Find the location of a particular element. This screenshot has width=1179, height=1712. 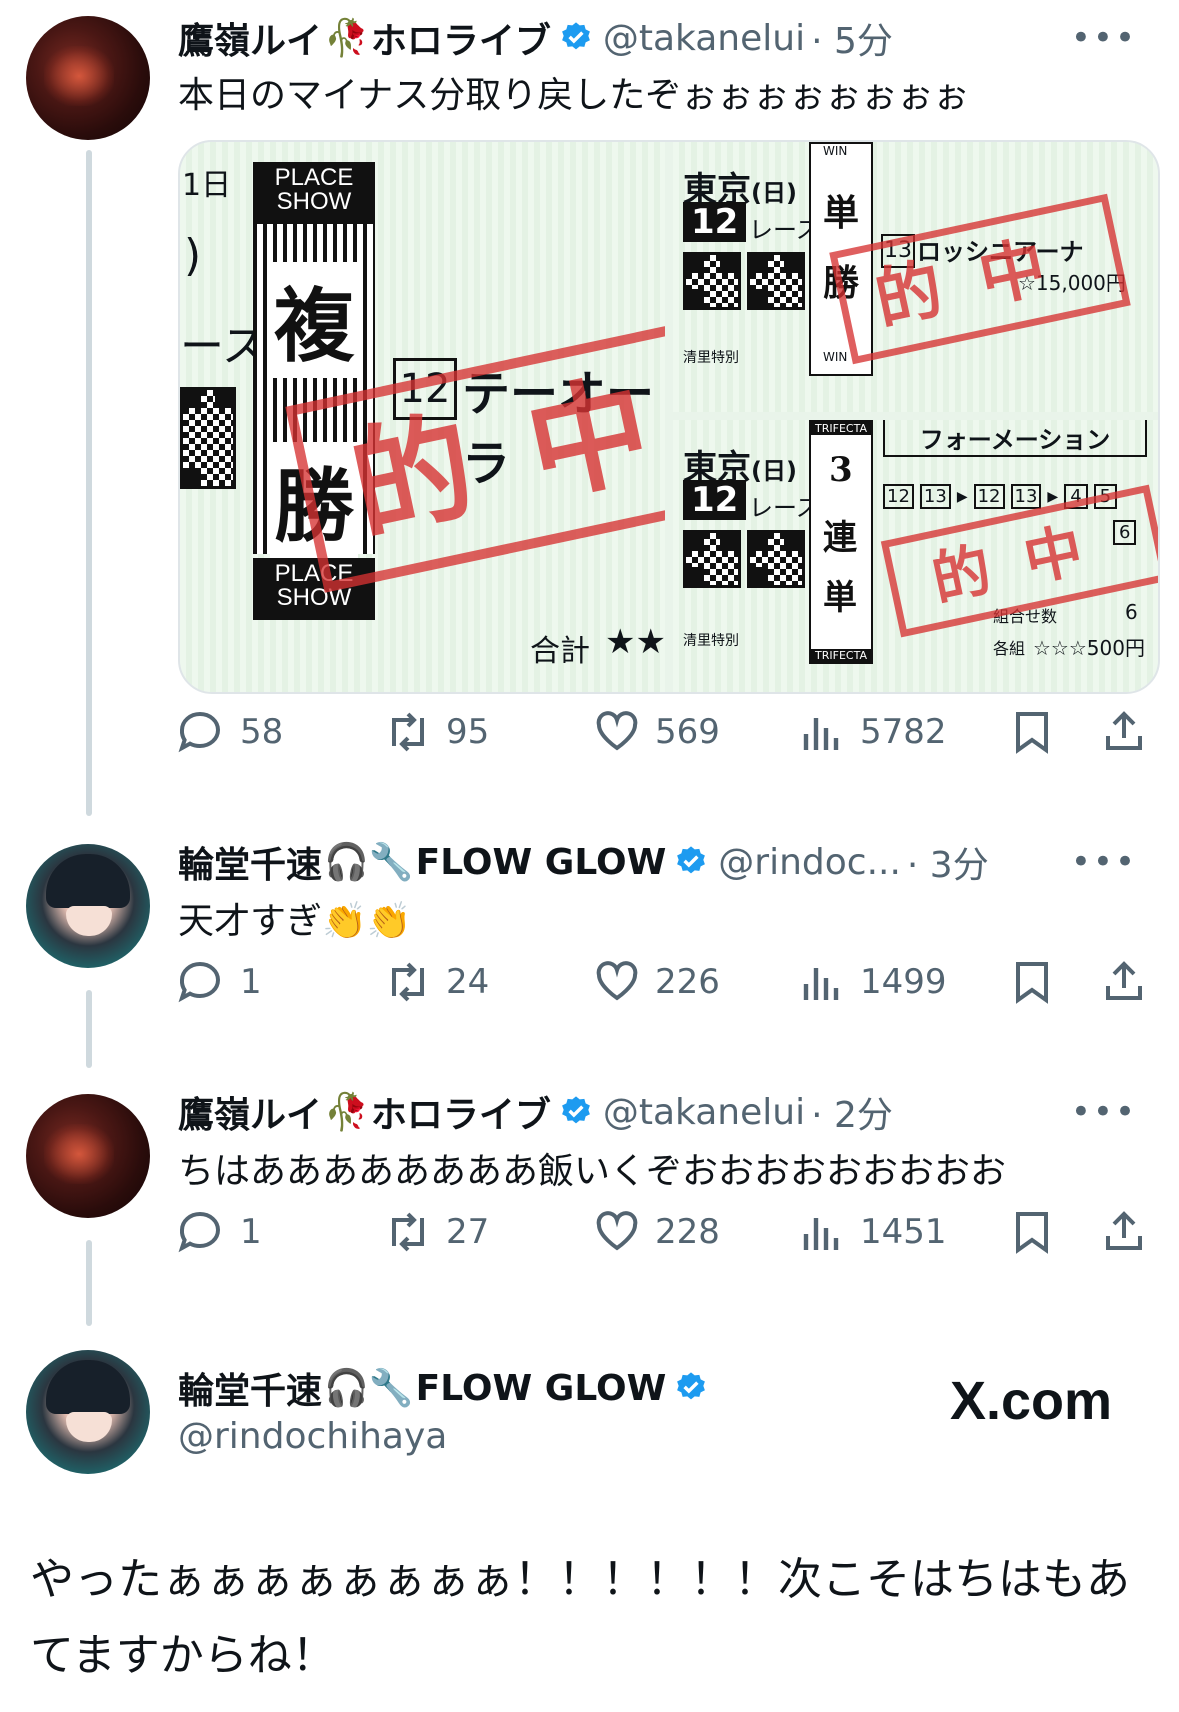

like-button: 226 is located at coordinates (656, 982).